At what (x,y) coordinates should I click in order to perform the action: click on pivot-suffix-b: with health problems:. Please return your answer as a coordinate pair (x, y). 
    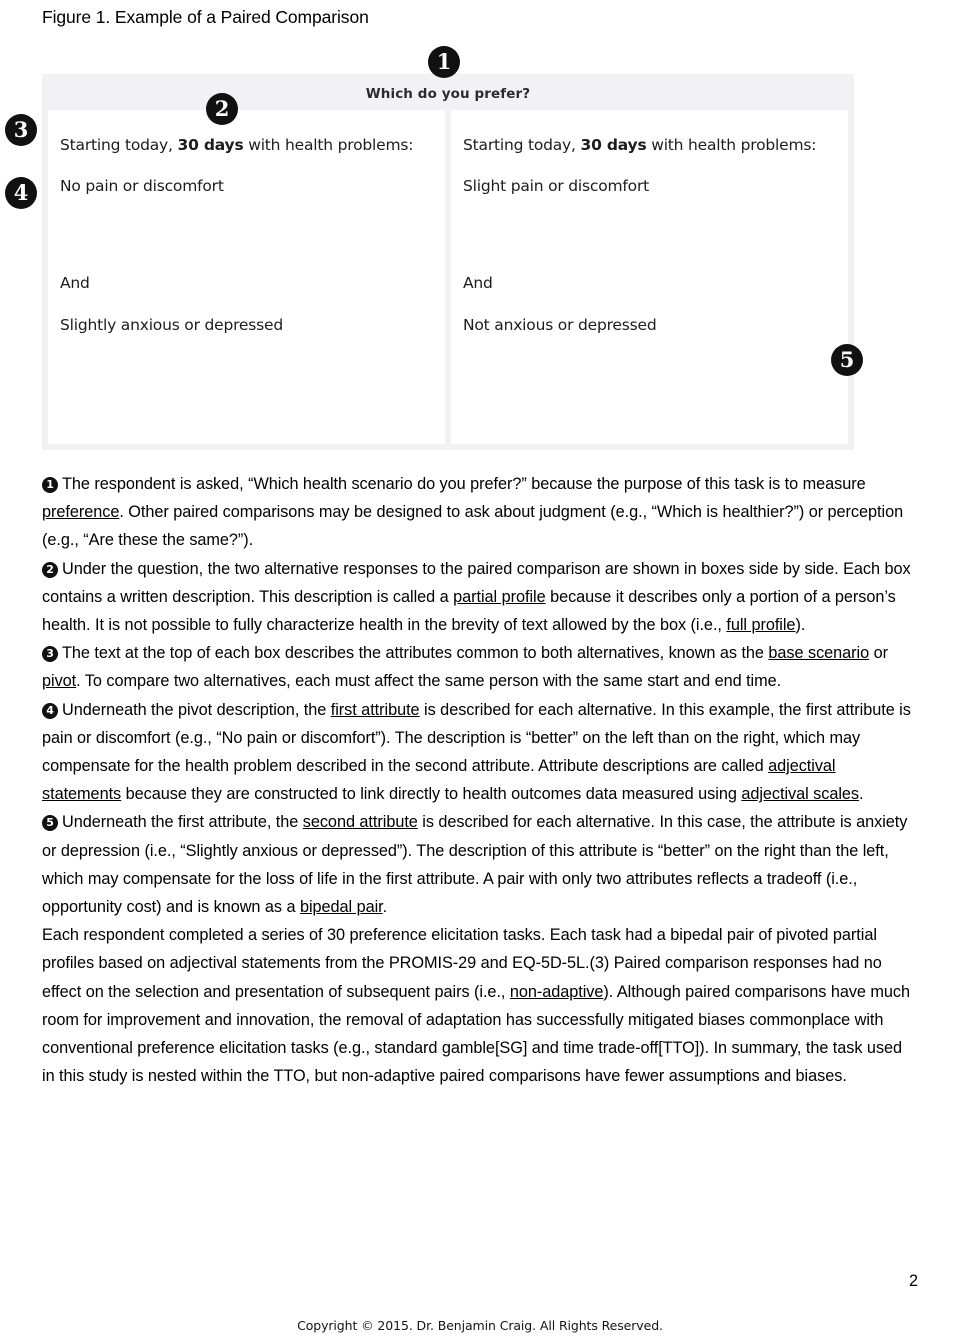
    Looking at the image, I should click on (731, 145).